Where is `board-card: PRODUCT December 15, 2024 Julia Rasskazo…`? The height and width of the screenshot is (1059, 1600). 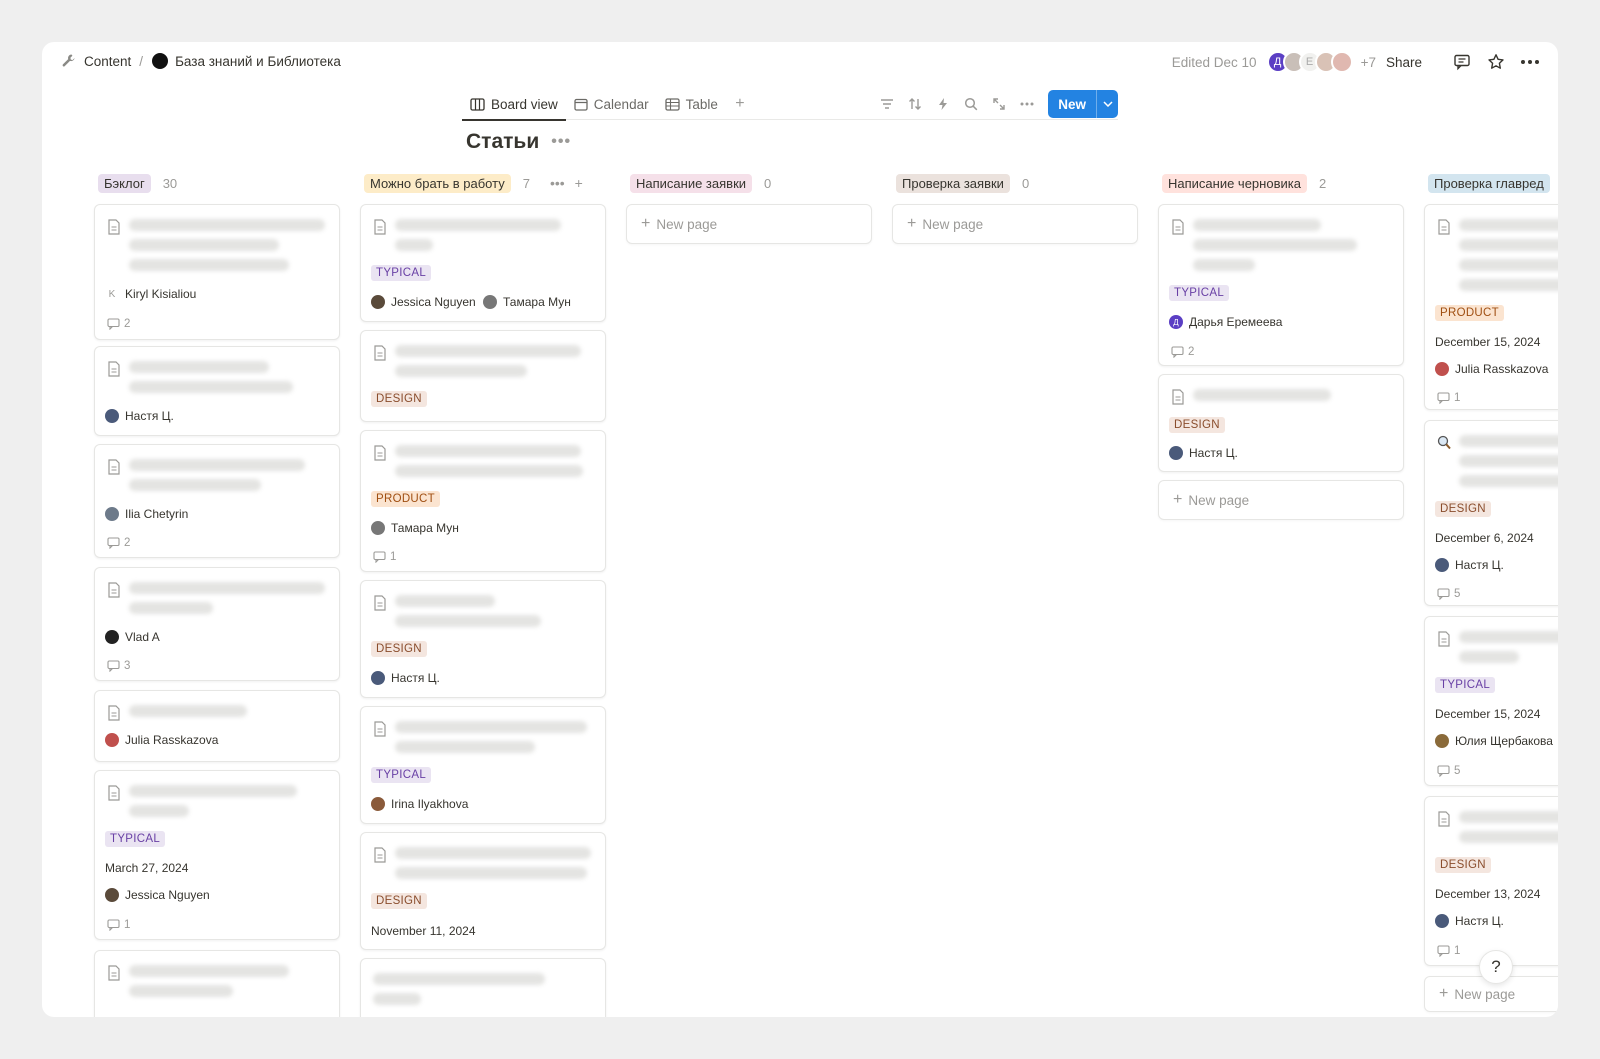 board-card: PRODUCT December 15, 2024 Julia Rasskazo… is located at coordinates (1491, 307).